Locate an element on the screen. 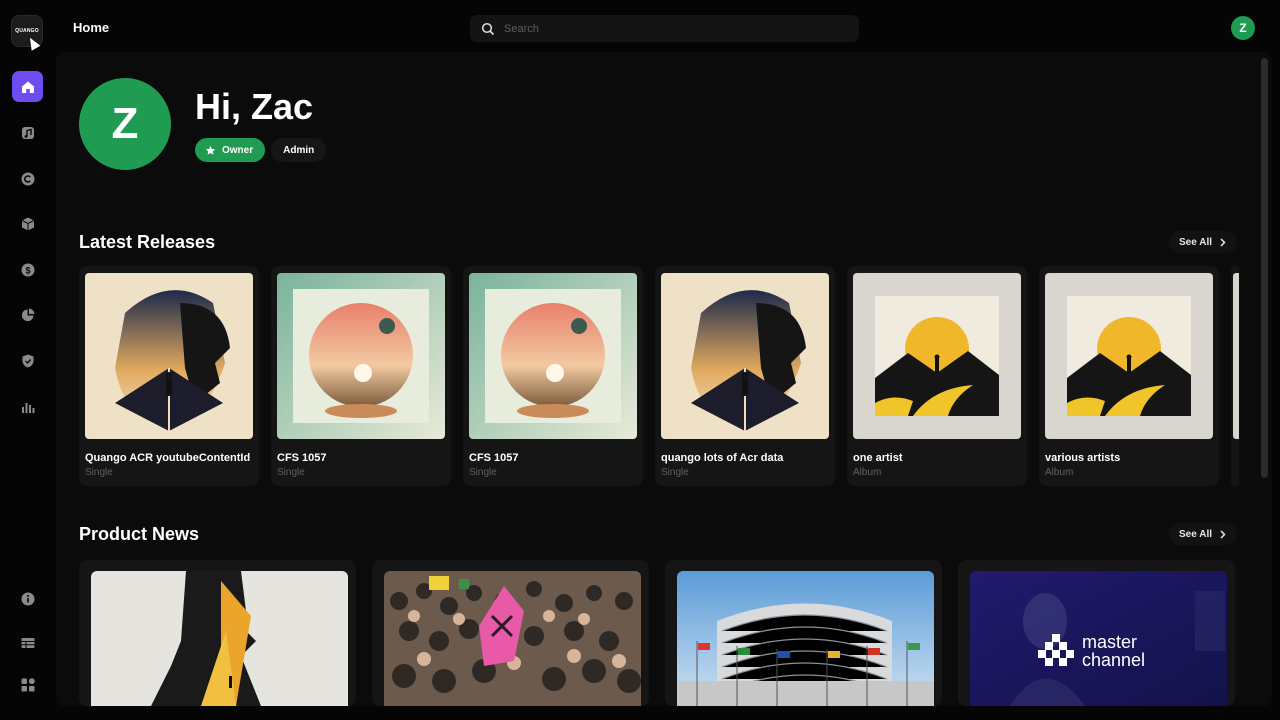  nav-info is located at coordinates (27, 598).